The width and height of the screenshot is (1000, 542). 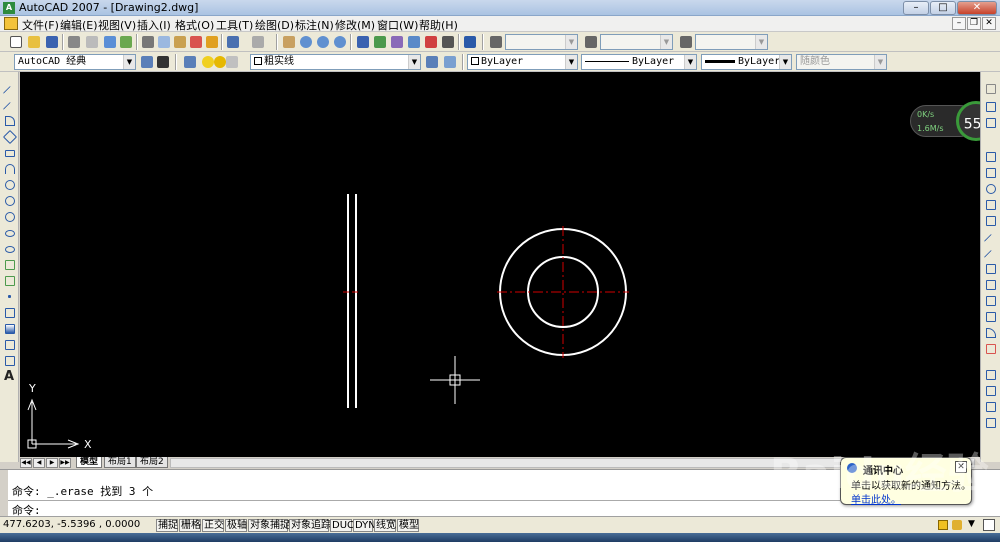 I want to click on next-tab-button: ▶, so click(x=52, y=463).